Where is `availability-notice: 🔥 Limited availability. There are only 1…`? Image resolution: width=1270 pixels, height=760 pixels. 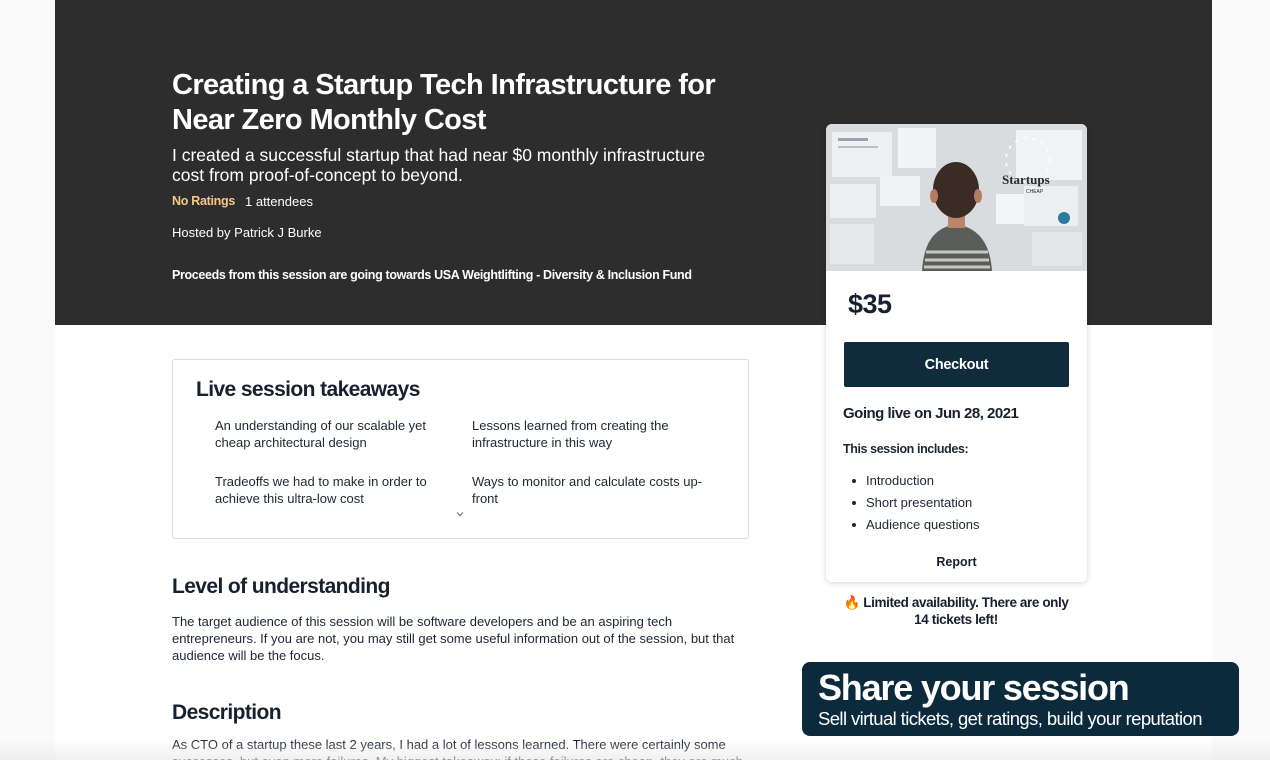
availability-notice: 🔥 Limited availability. There are only 1… is located at coordinates (956, 611).